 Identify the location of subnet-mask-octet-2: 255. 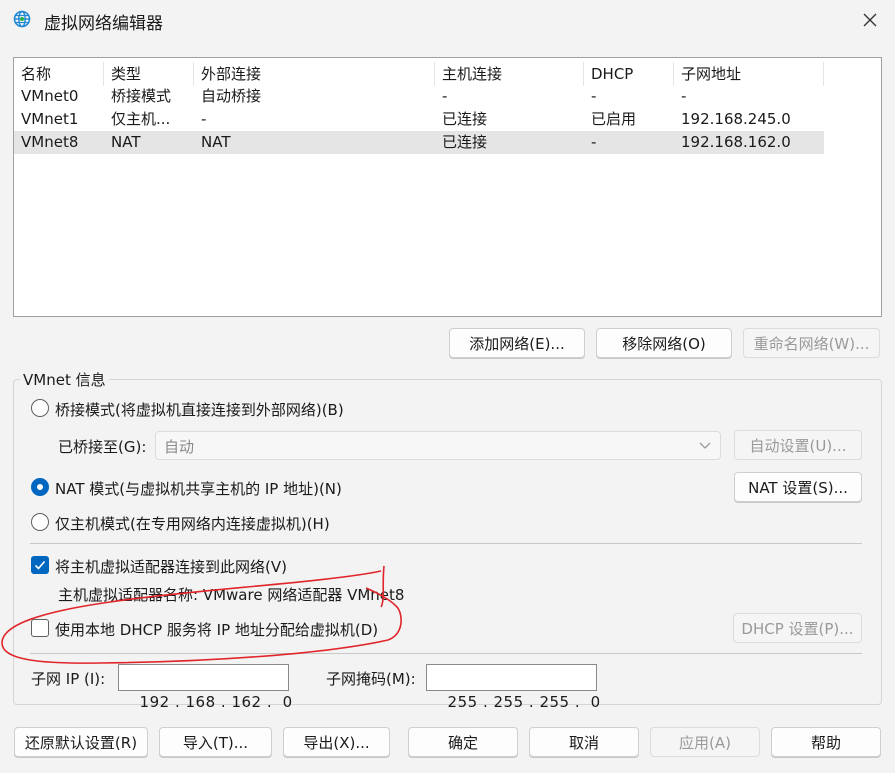
(509, 702).